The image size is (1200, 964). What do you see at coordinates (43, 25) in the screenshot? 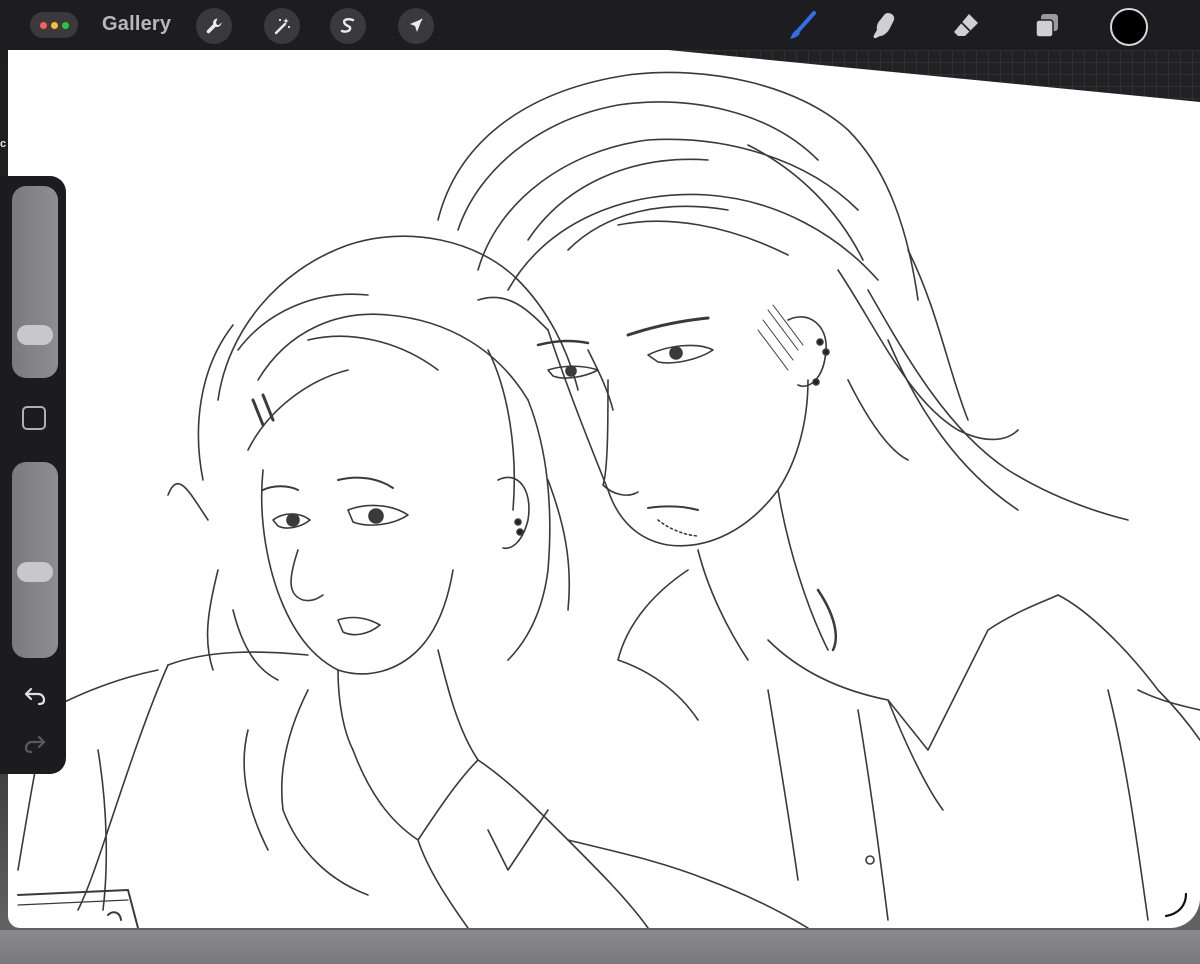
I see `red-dot-icon` at bounding box center [43, 25].